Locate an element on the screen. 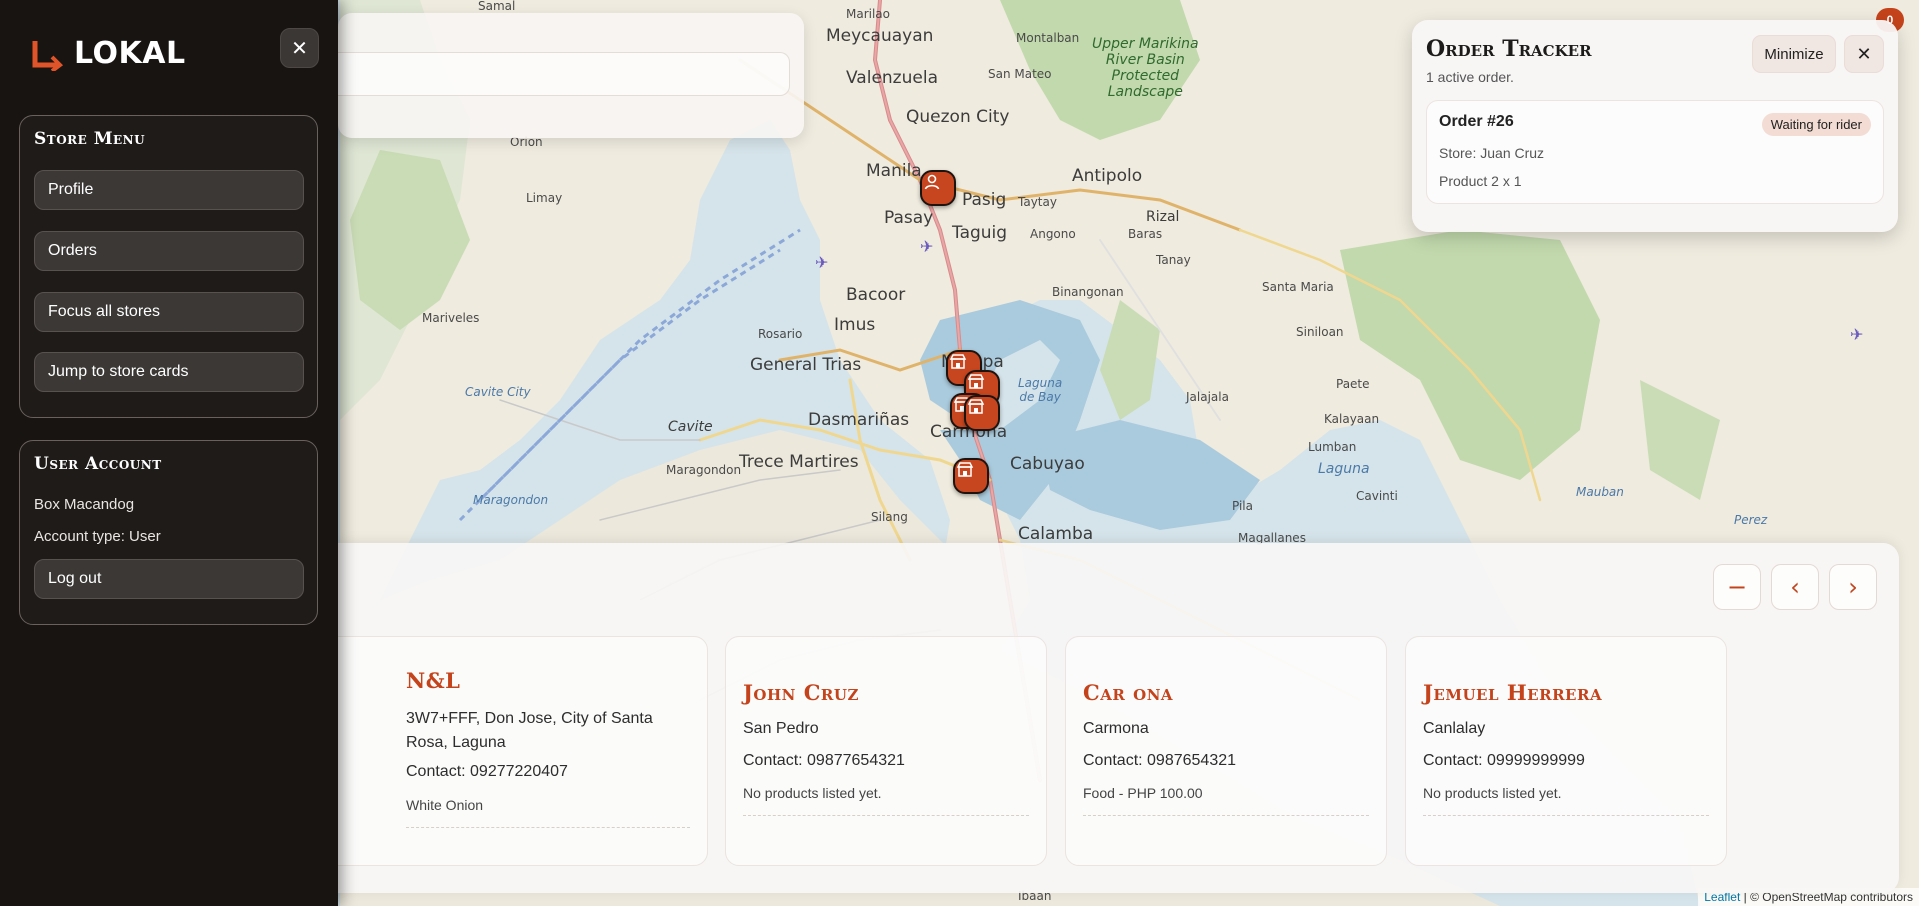 The image size is (1919, 906). map-label-santa-maria: Santa Maria is located at coordinates (1298, 287).